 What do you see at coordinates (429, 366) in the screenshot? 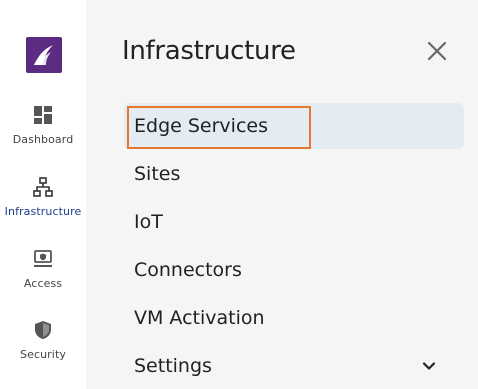
I see `chevron-down-icon` at bounding box center [429, 366].